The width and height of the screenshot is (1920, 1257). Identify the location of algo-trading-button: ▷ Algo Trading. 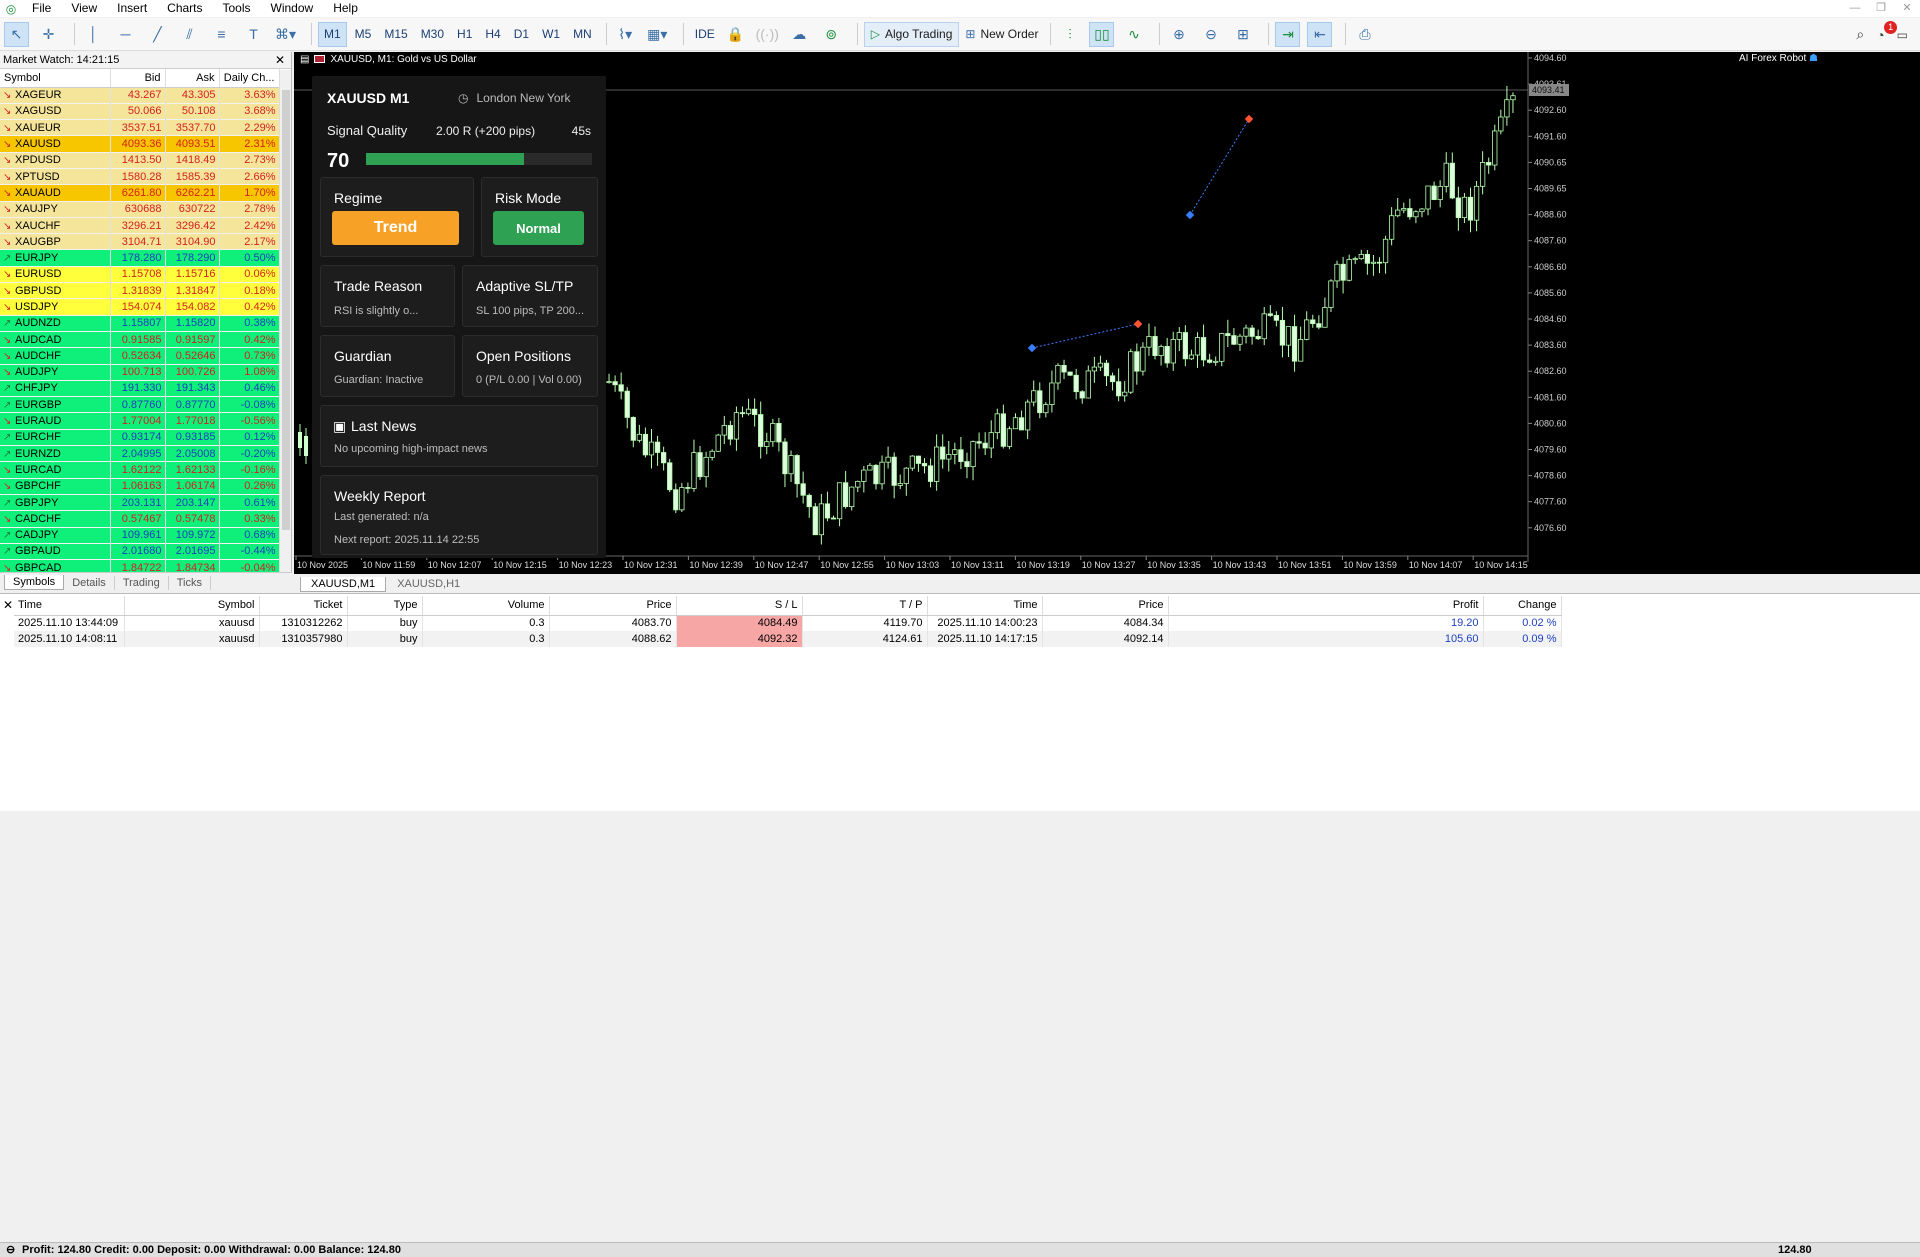
(911, 34).